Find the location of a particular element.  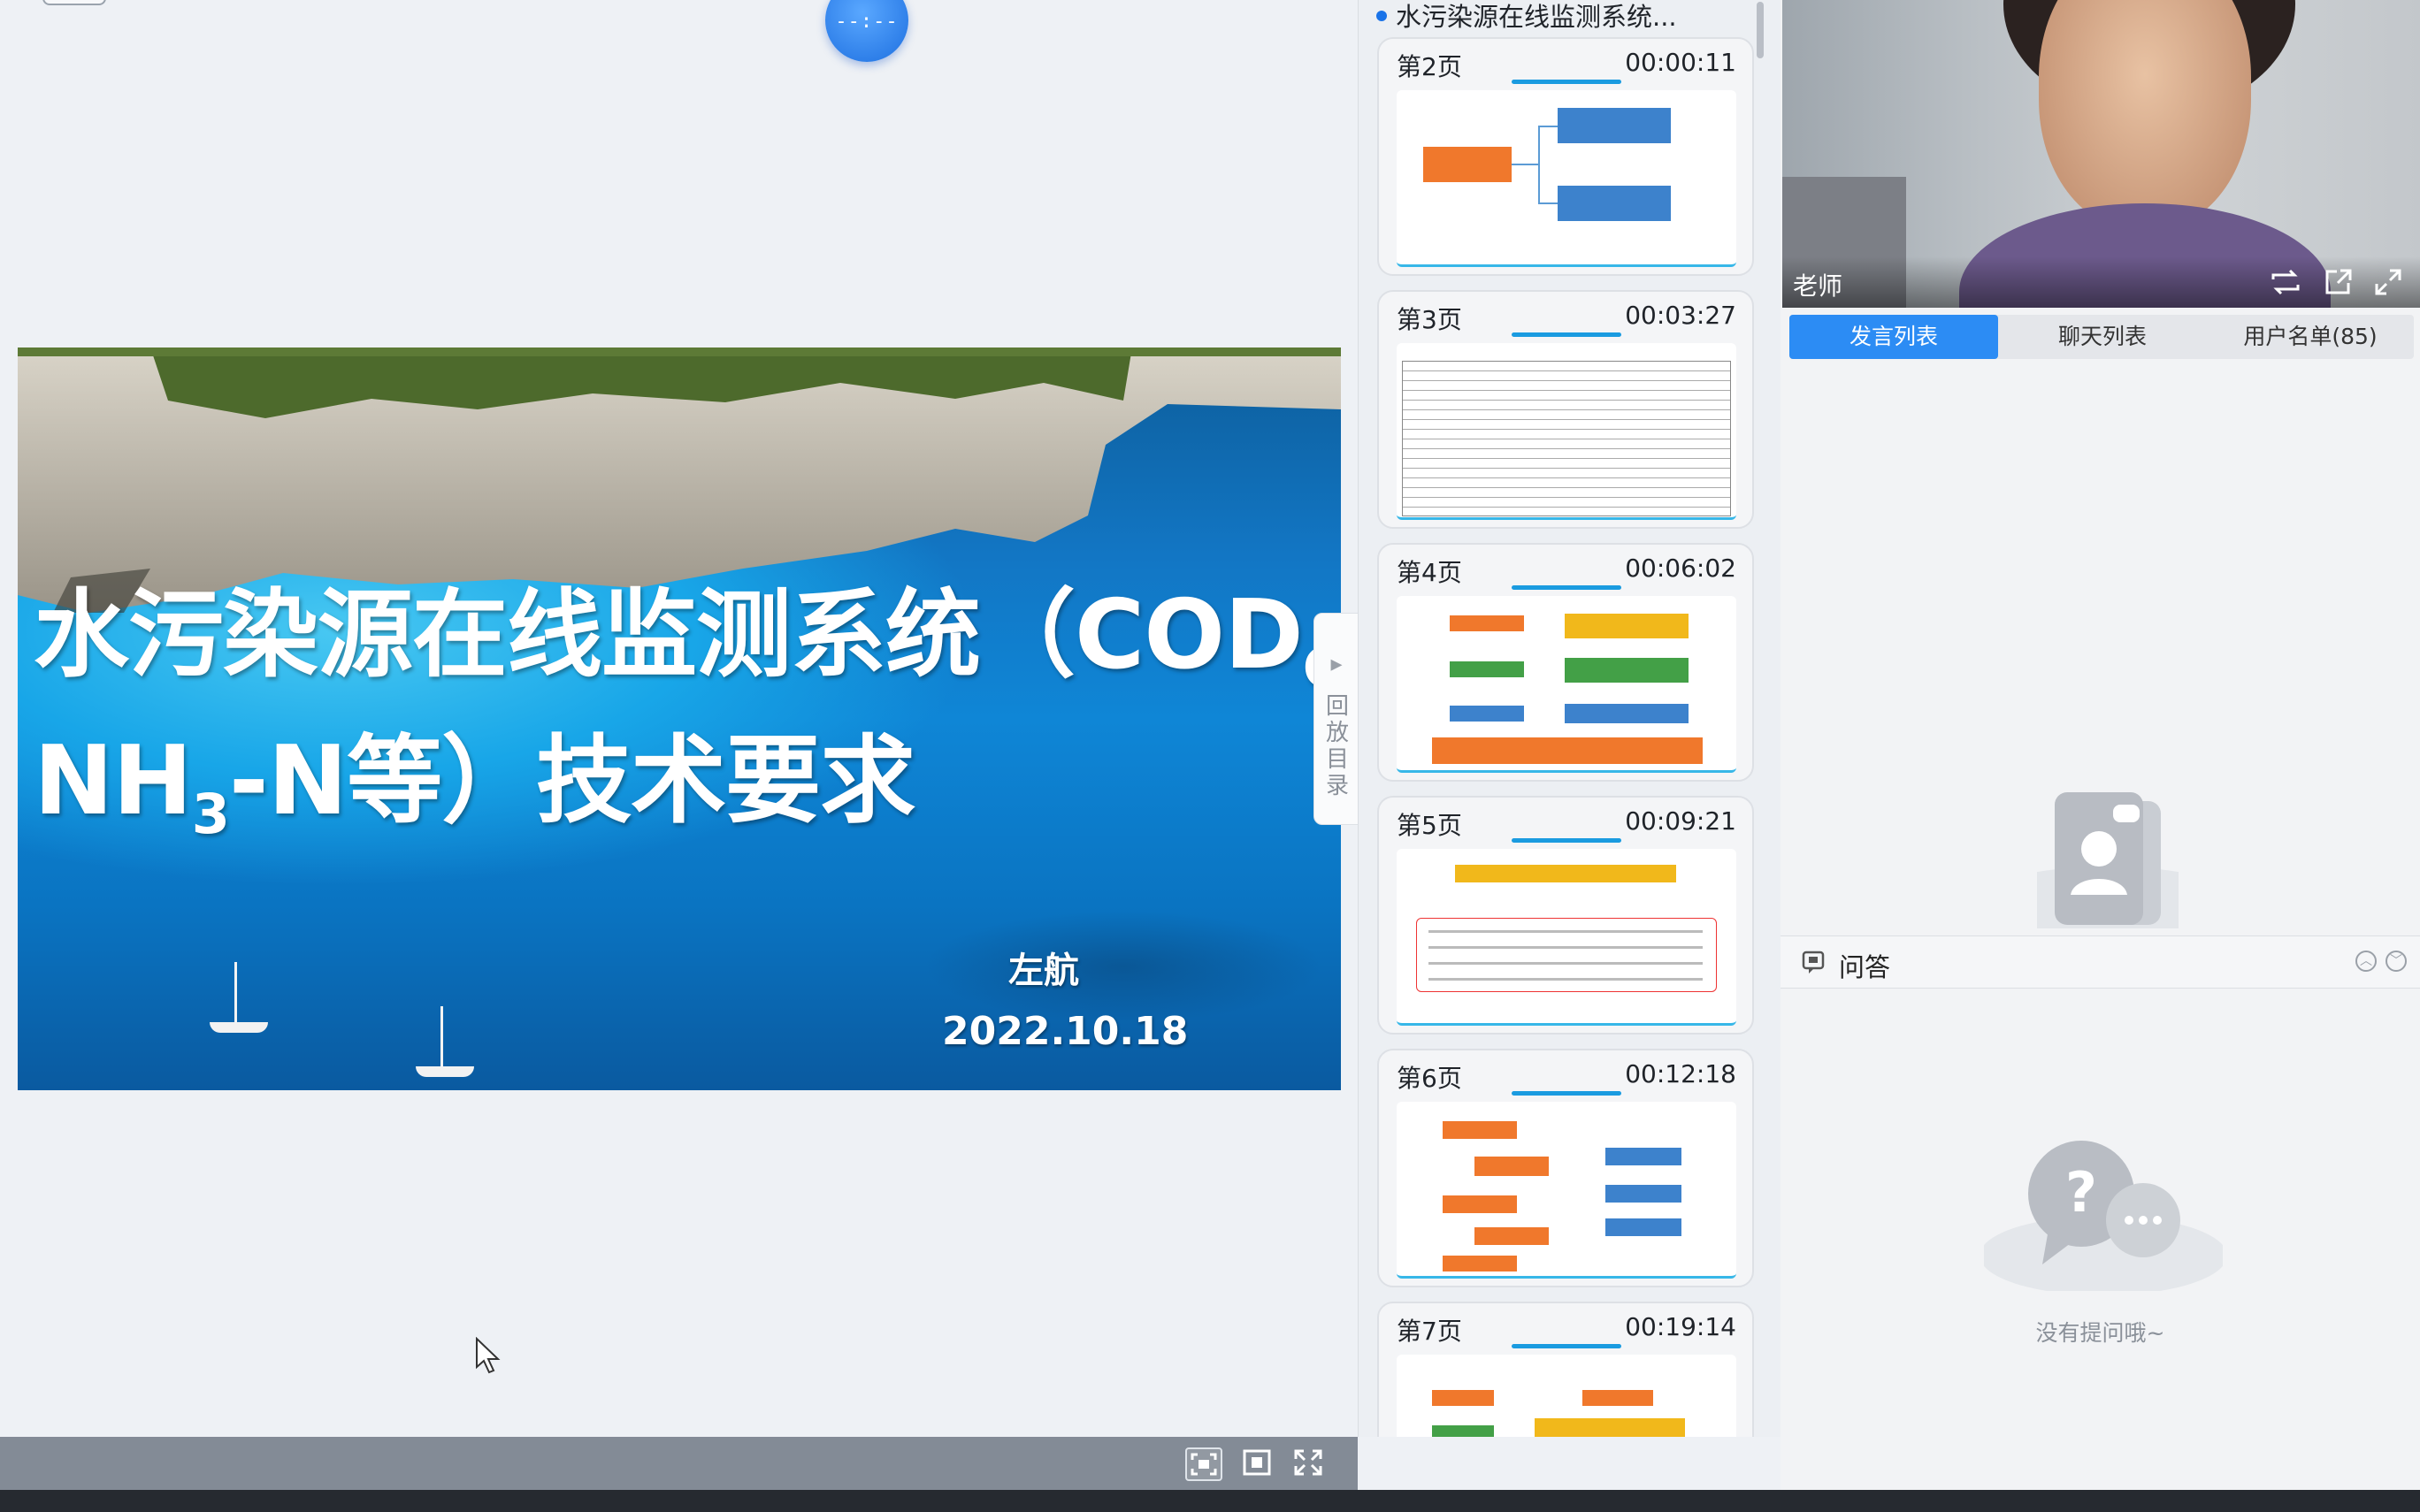

directory-item: 第2页 00:00:11 is located at coordinates (1565, 156).